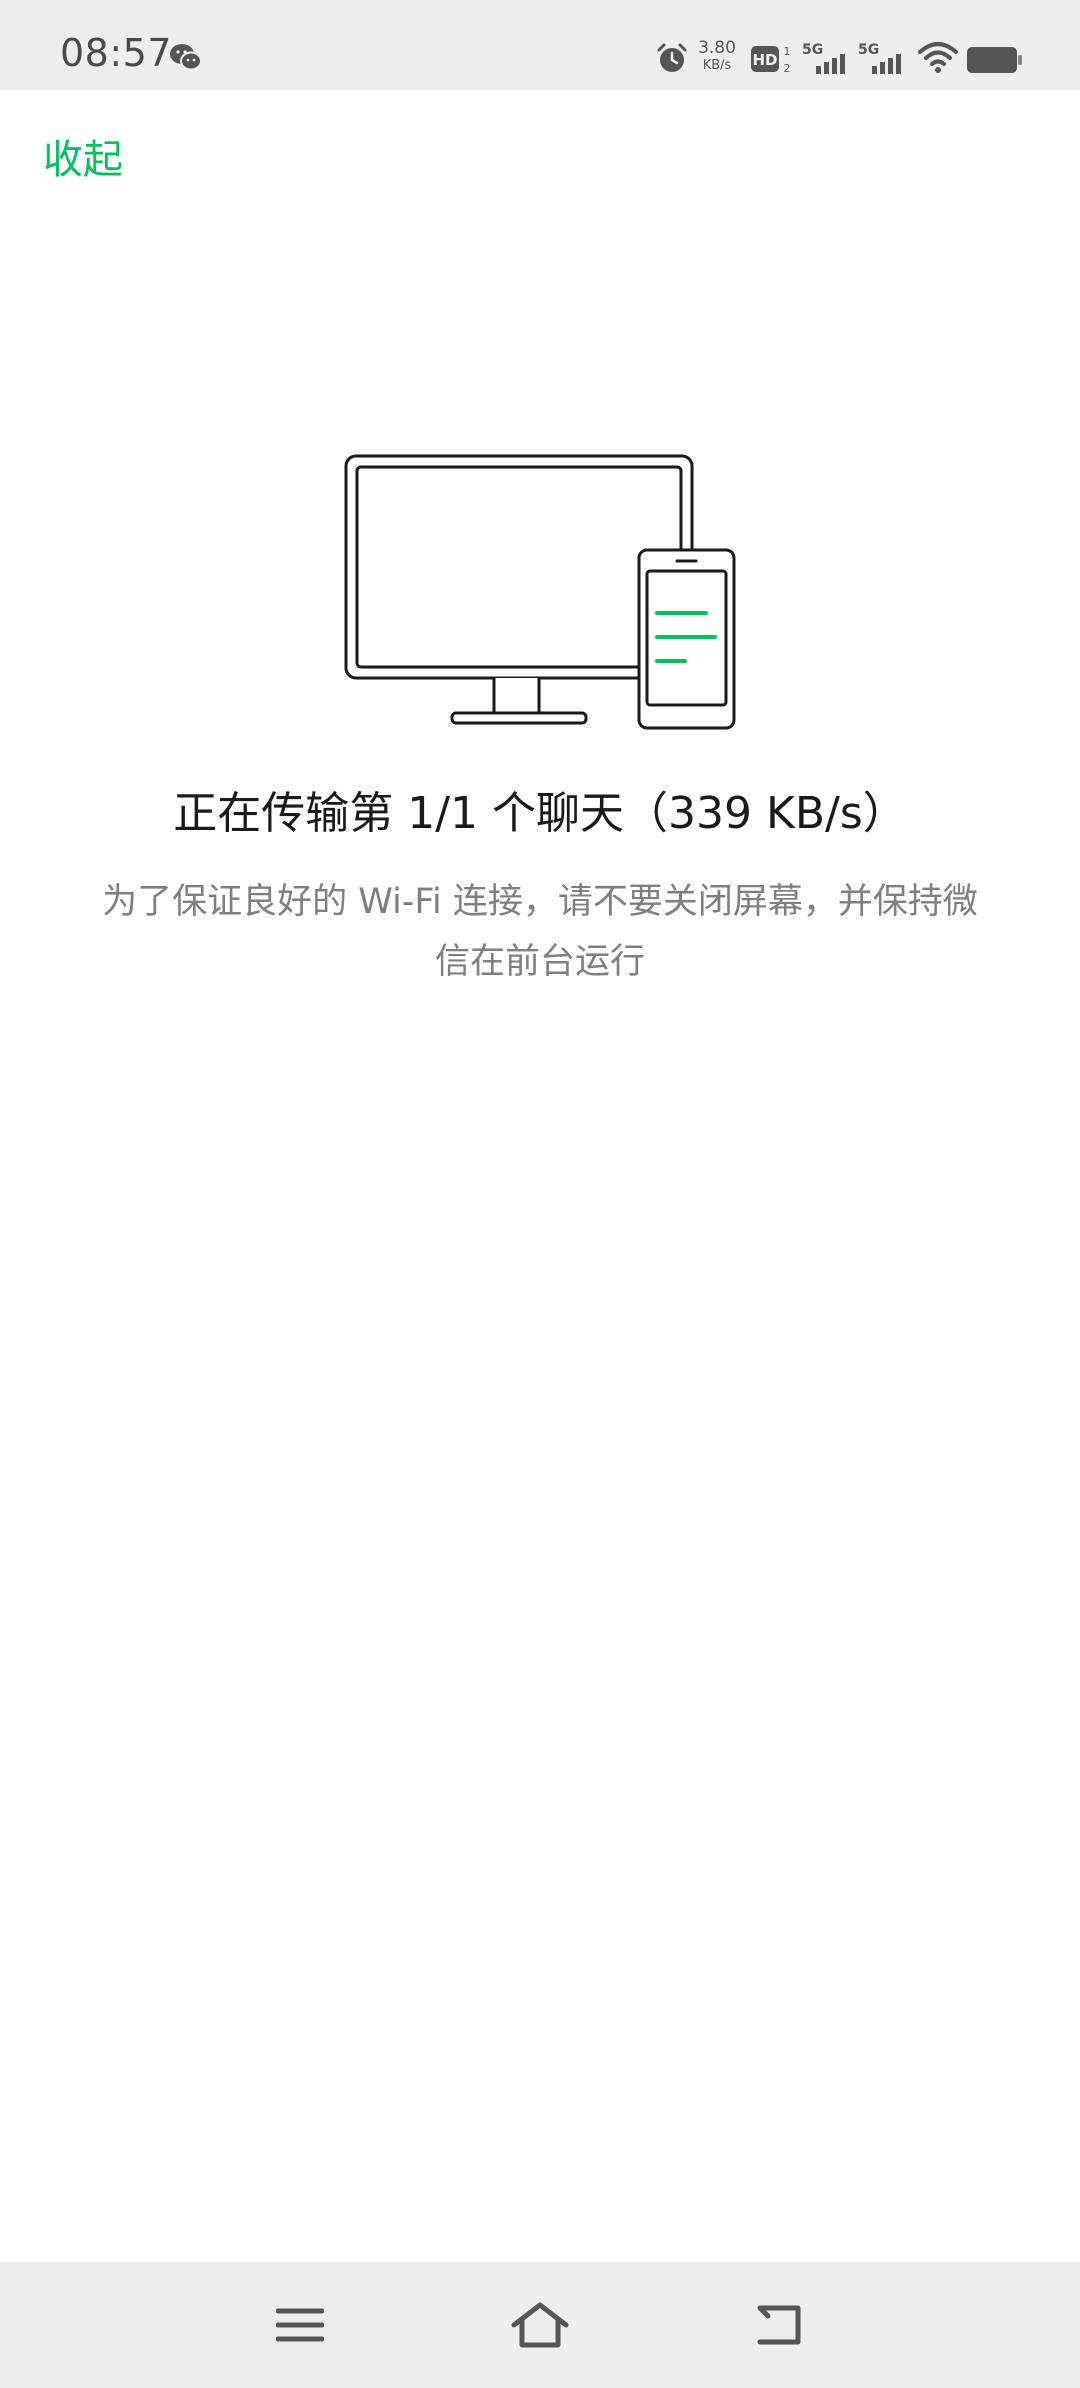 This screenshot has height=2388, width=1080. Describe the element at coordinates (540, 932) in the screenshot. I see `transfer-subtitle: 为了保证良好的 Wi-Fi 连接，请不要关闭屏幕，并保持微信在前台运行` at that location.